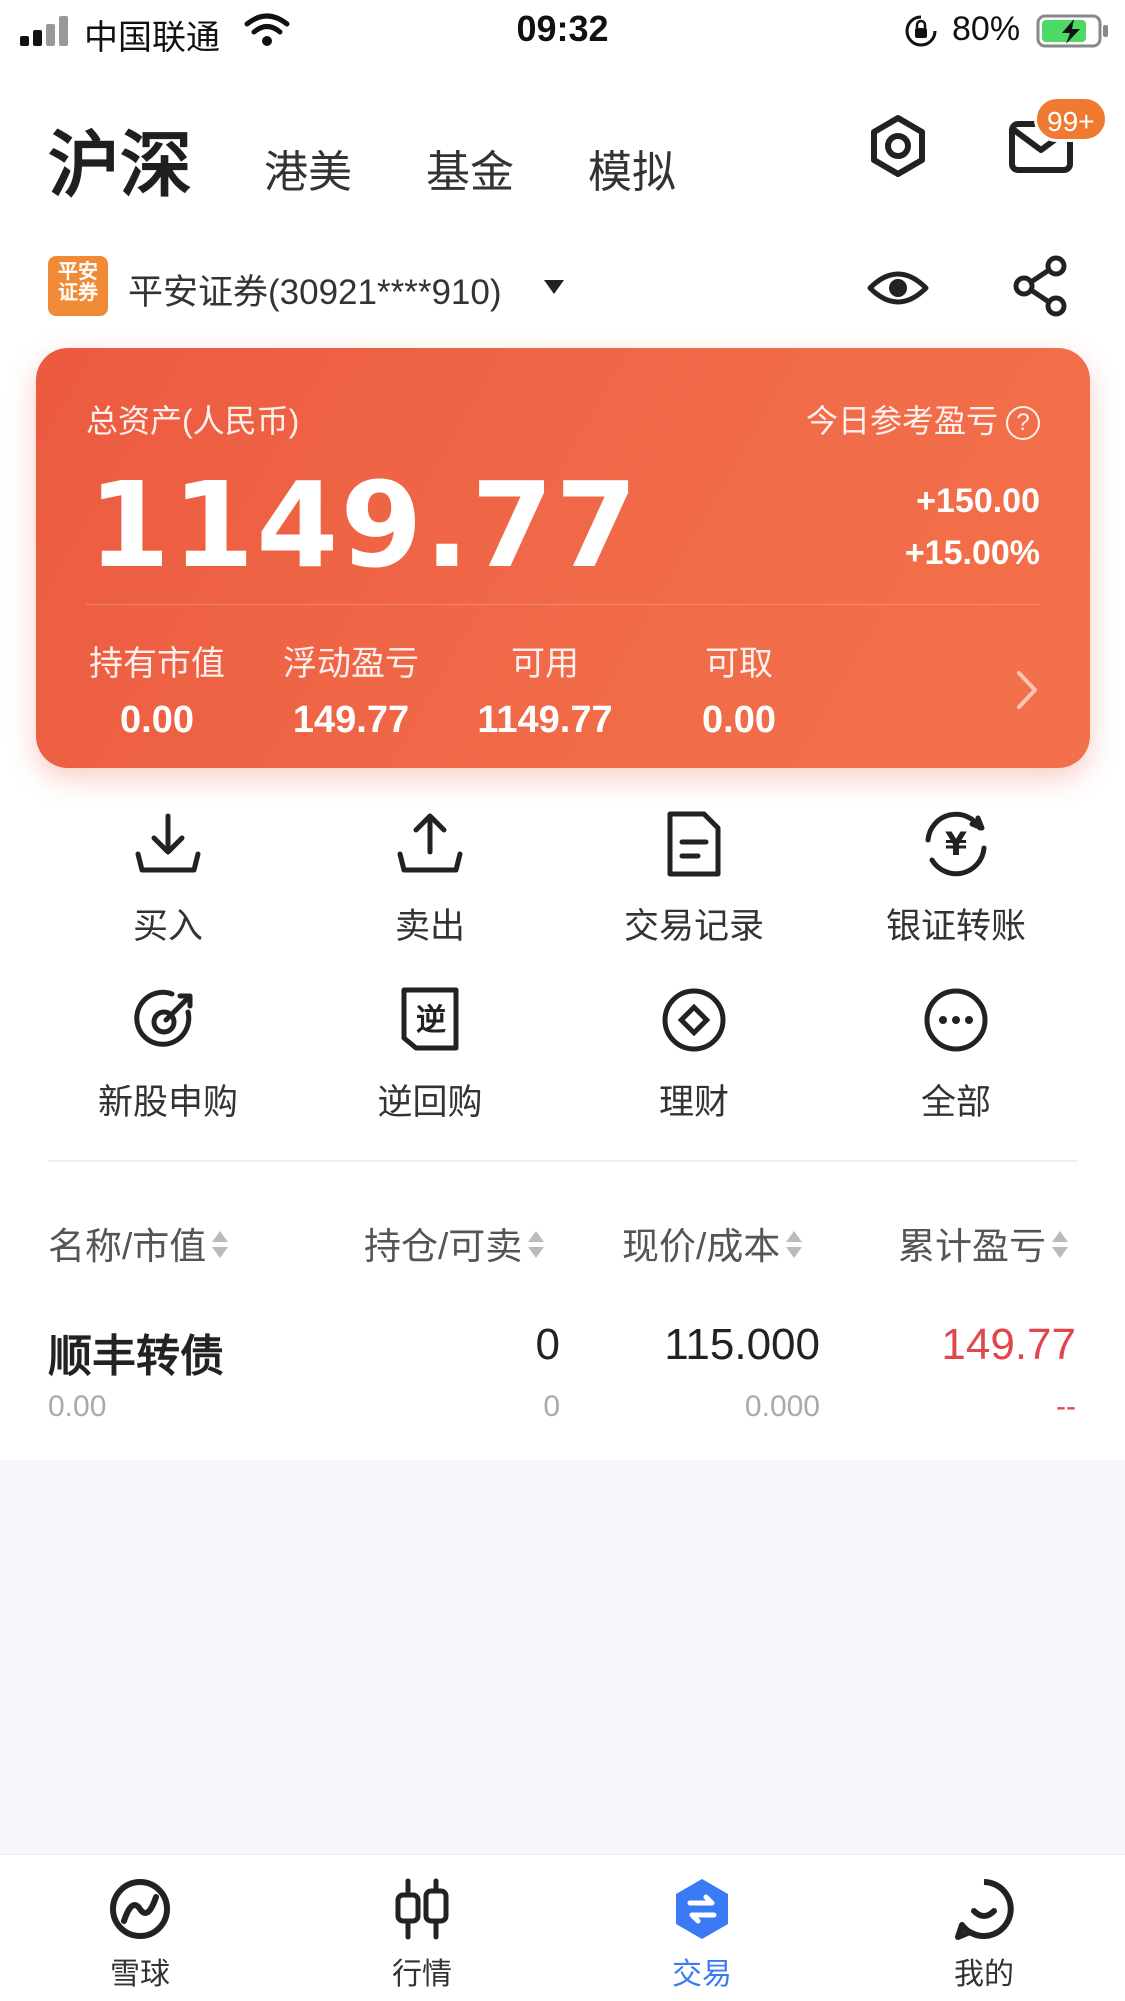  I want to click on action-sell: 卖出, so click(430, 879).